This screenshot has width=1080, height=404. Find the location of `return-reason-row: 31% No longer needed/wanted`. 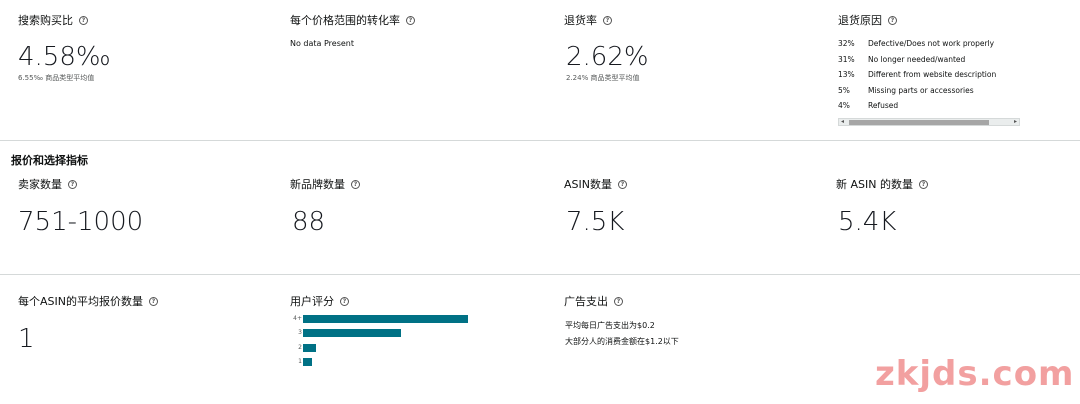

return-reason-row: 31% No longer needed/wanted is located at coordinates (901, 59).